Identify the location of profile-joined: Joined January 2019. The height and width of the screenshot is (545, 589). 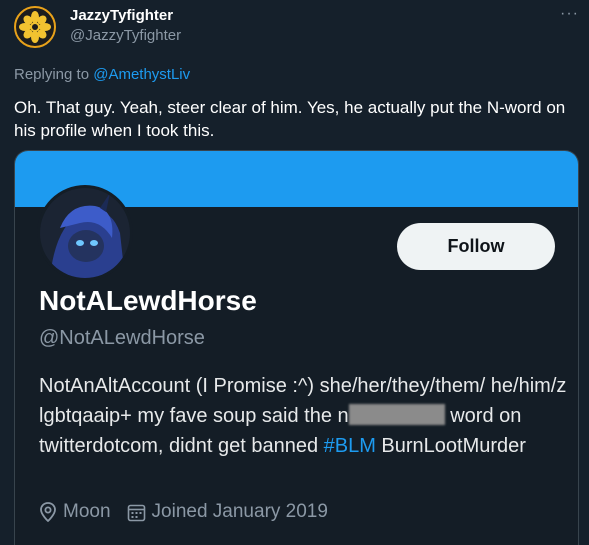
(227, 512).